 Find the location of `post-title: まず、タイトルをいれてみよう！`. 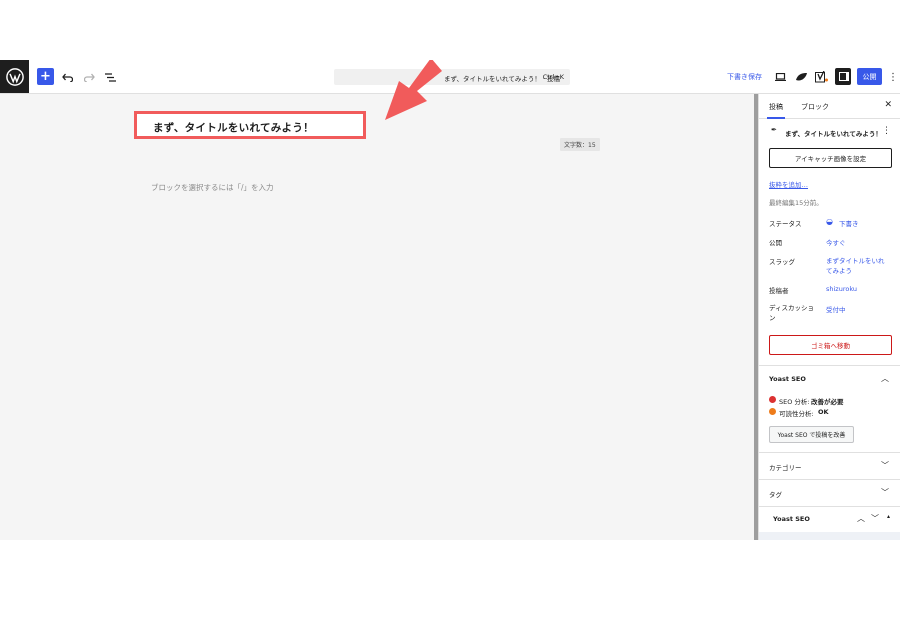

post-title: まず、タイトルをいれてみよう！ is located at coordinates (233, 127).